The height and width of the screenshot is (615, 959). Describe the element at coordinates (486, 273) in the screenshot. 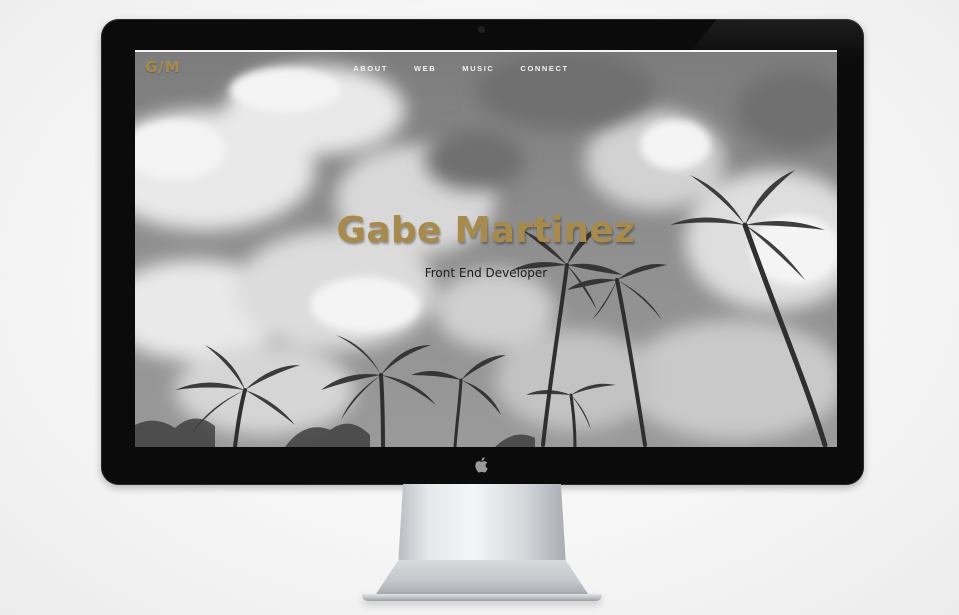

I see `hero-subtitle: Front End Developer` at that location.